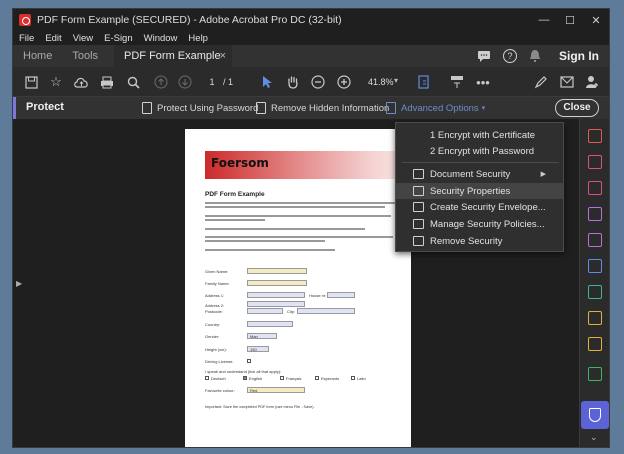  Describe the element at coordinates (26, 38) in the screenshot. I see `menu-file: File` at that location.